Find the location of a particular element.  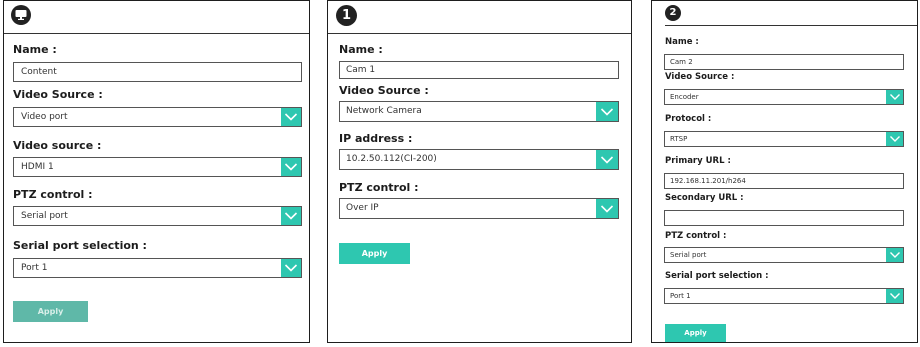

name-field: Content is located at coordinates (157, 72).